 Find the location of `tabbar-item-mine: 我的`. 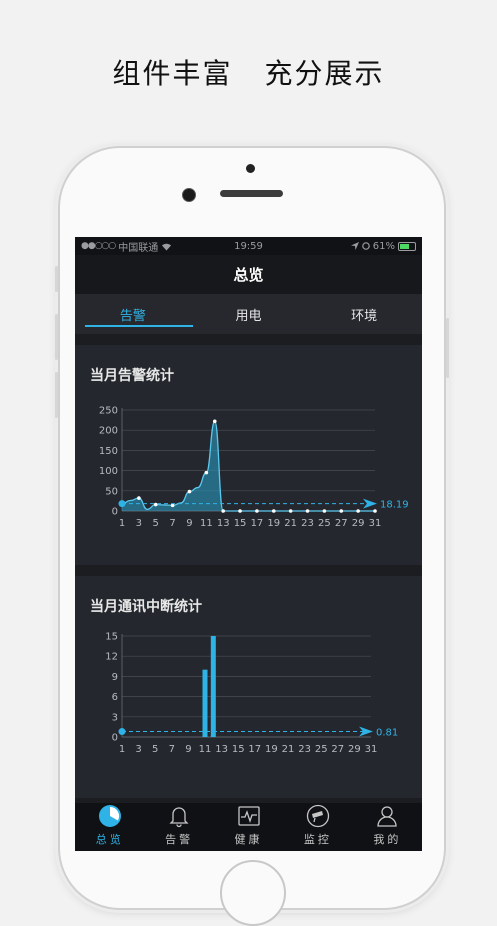

tabbar-item-mine: 我的 is located at coordinates (387, 827).